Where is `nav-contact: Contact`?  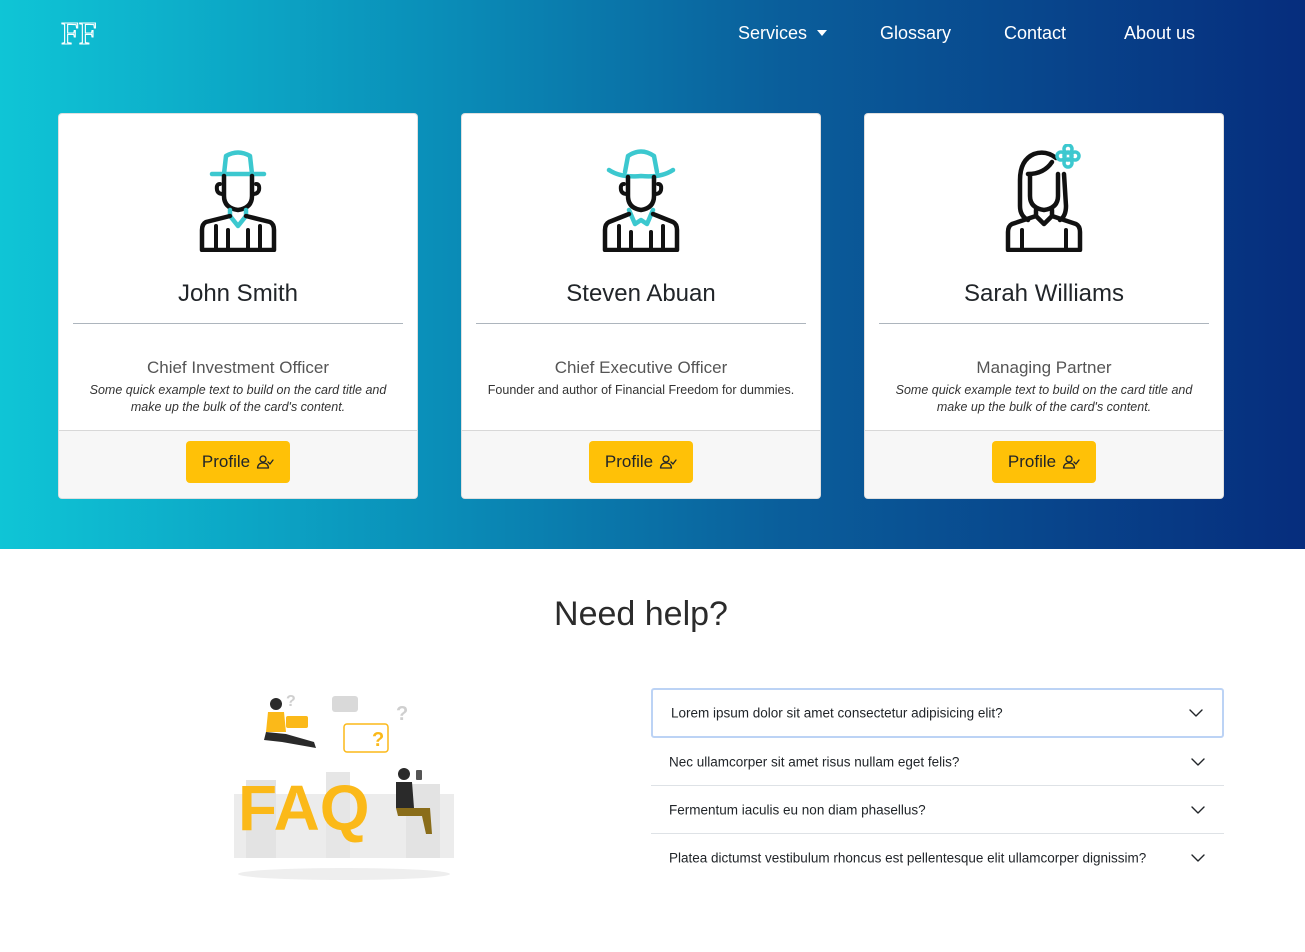
nav-contact: Contact is located at coordinates (1035, 33).